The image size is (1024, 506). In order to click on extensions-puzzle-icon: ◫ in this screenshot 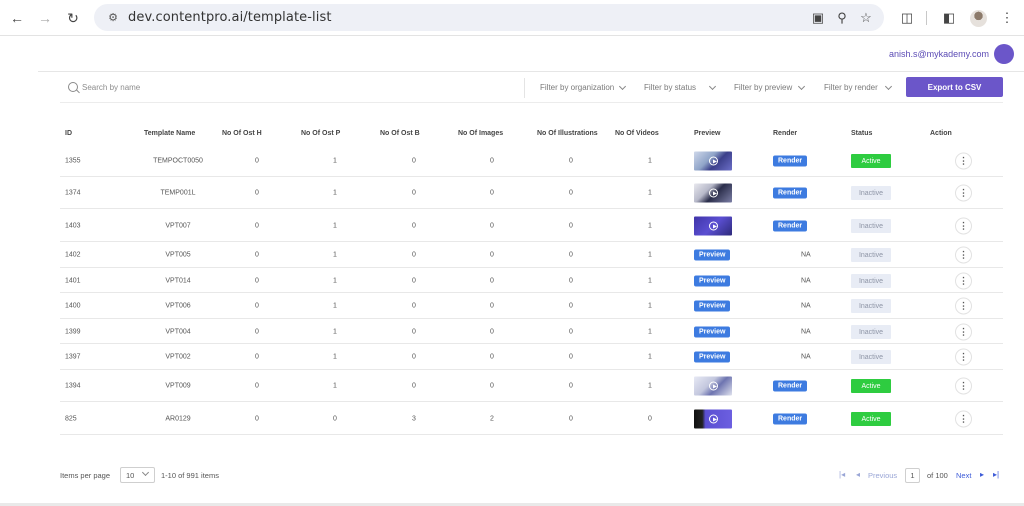, I will do `click(907, 18)`.